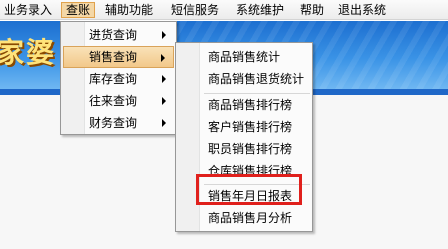  Describe the element at coordinates (244, 127) in the screenshot. I see `menu-item-customer-sales-ranking: 客户销售排行榜` at that location.